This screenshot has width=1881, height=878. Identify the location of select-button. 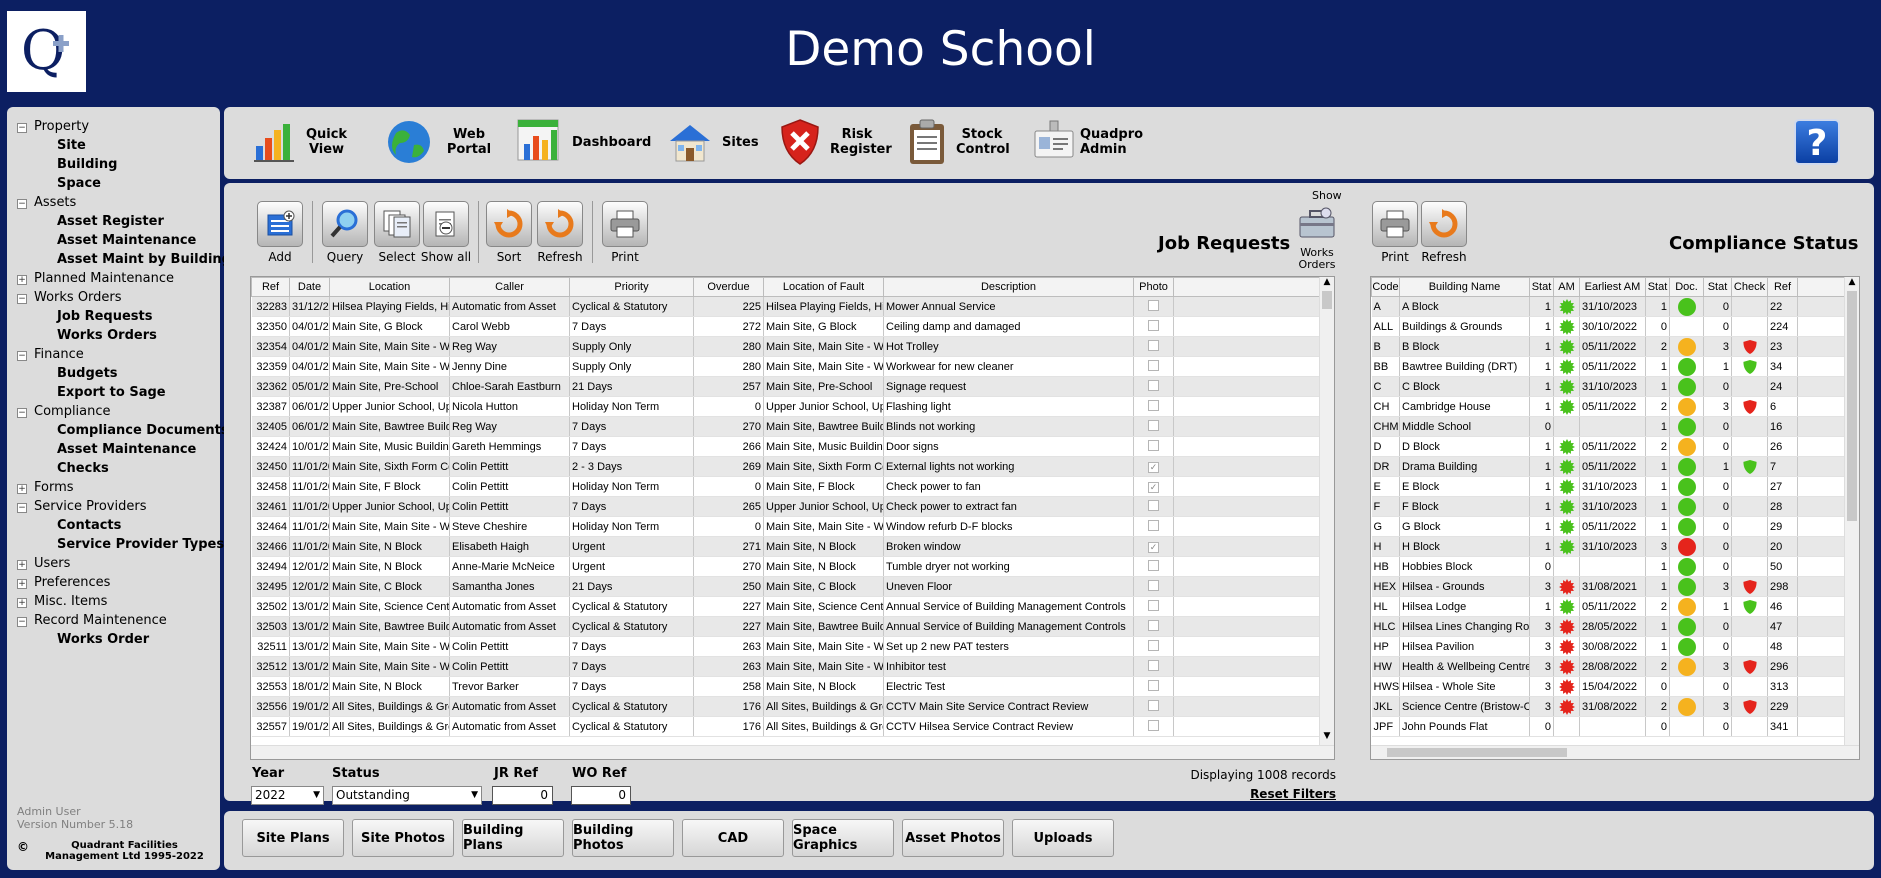
(397, 224).